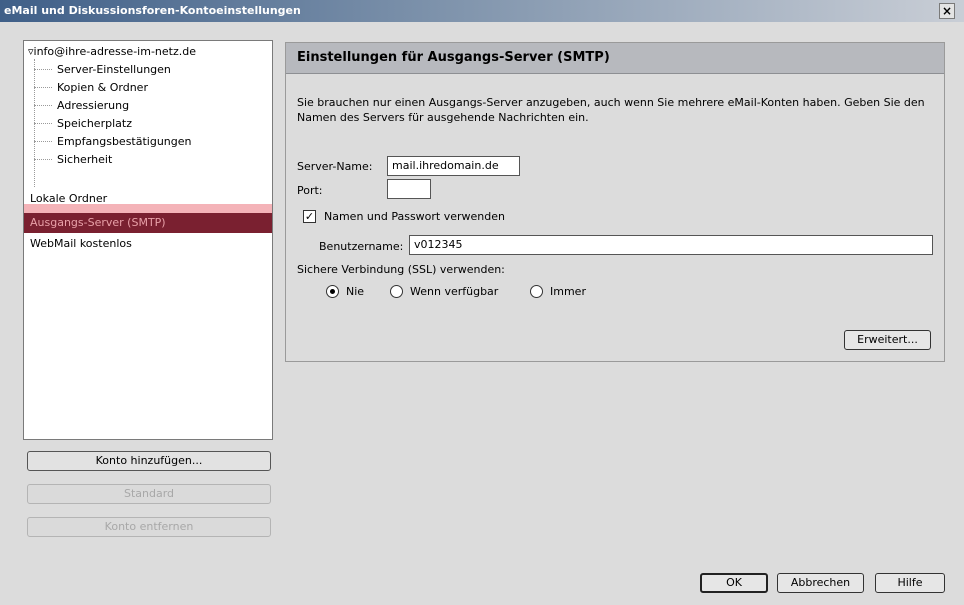  Describe the element at coordinates (820, 583) in the screenshot. I see `cancel-button: Abbrechen` at that location.